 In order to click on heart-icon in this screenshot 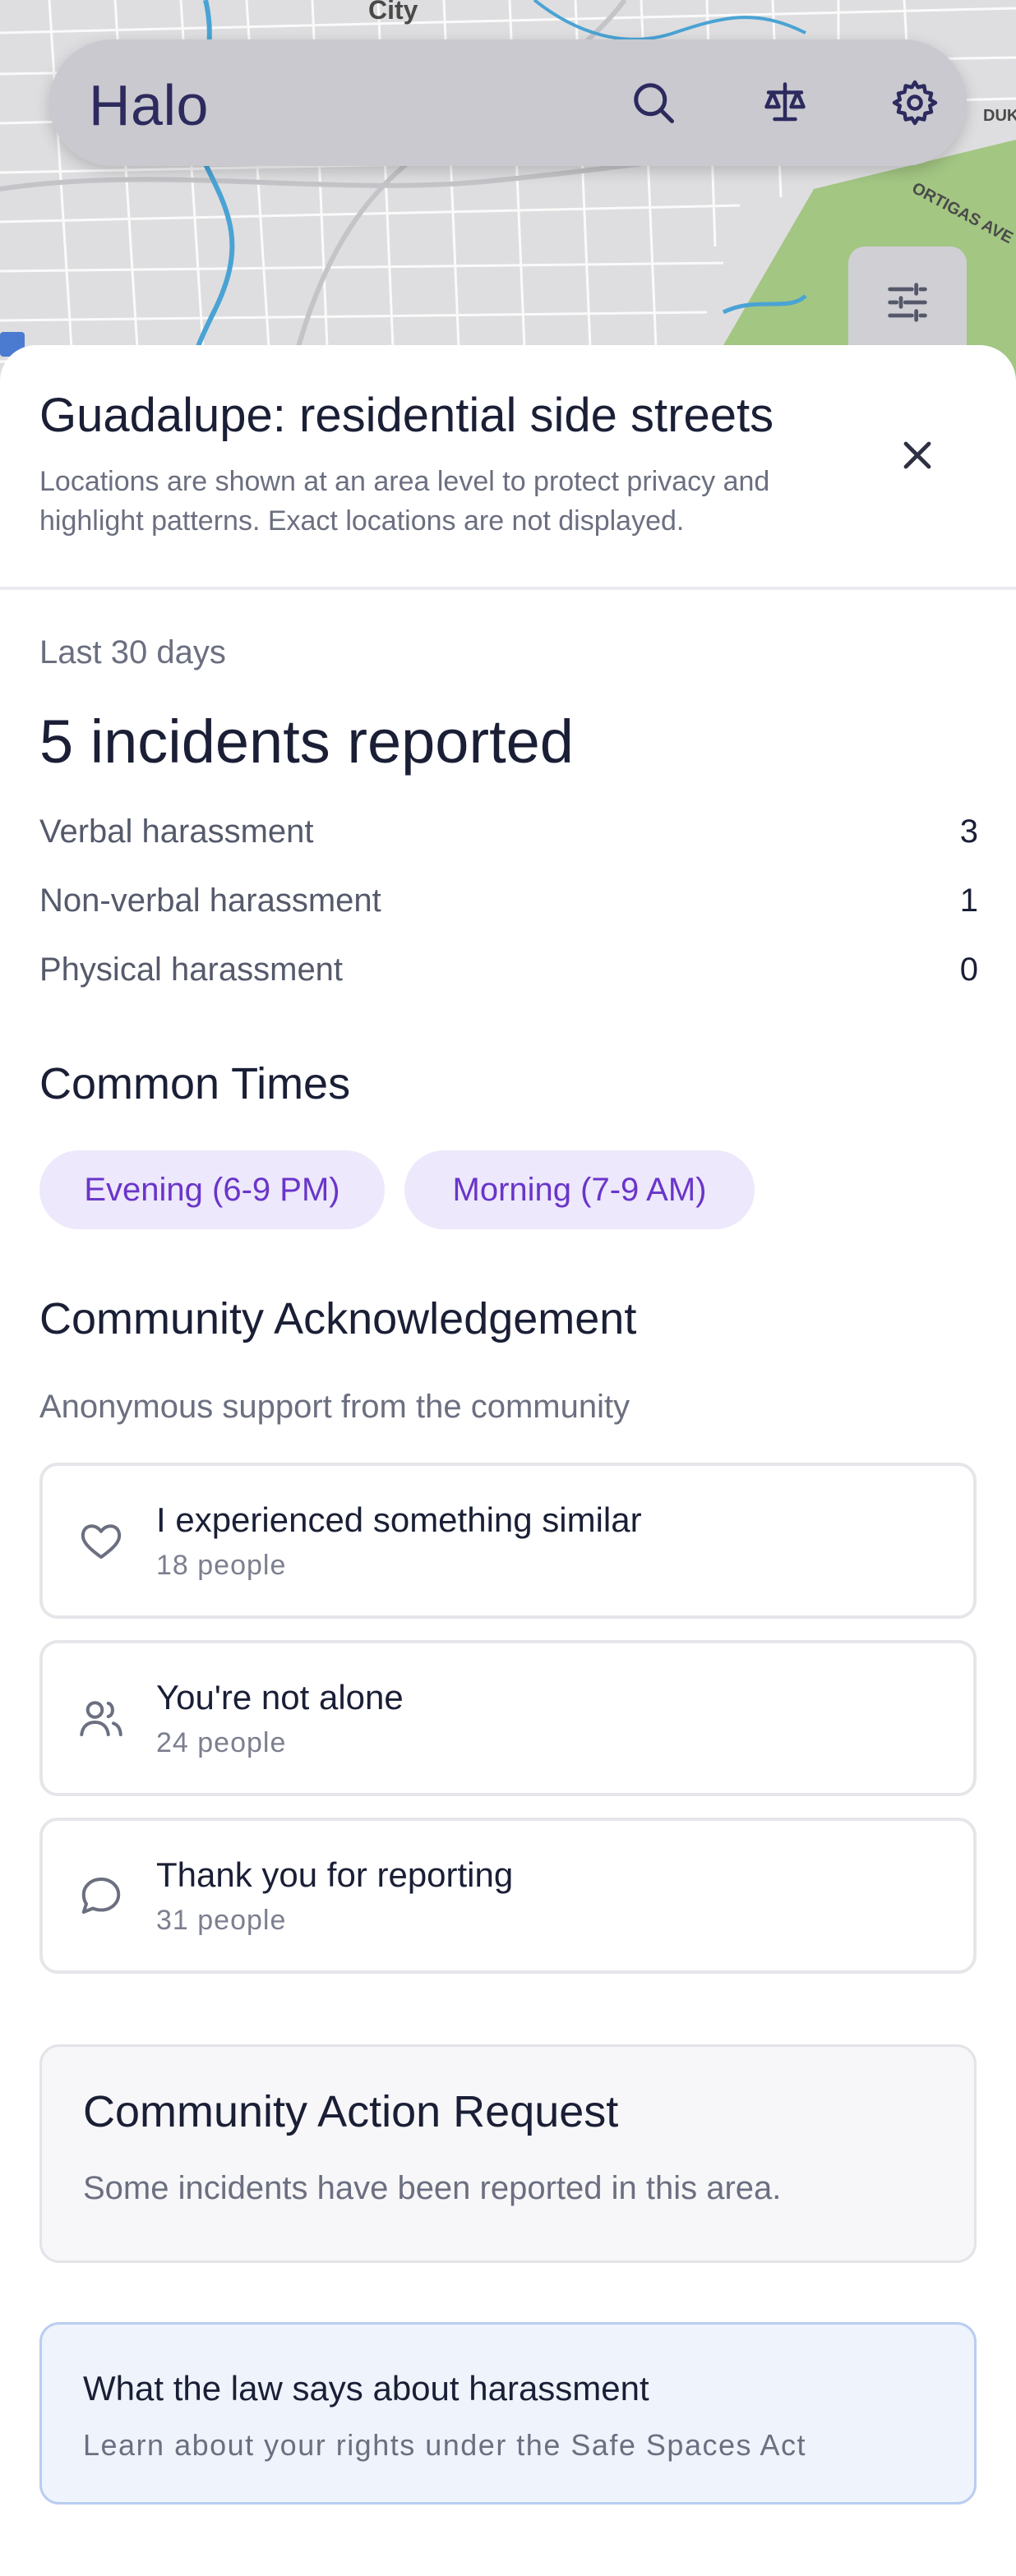, I will do `click(101, 1540)`.